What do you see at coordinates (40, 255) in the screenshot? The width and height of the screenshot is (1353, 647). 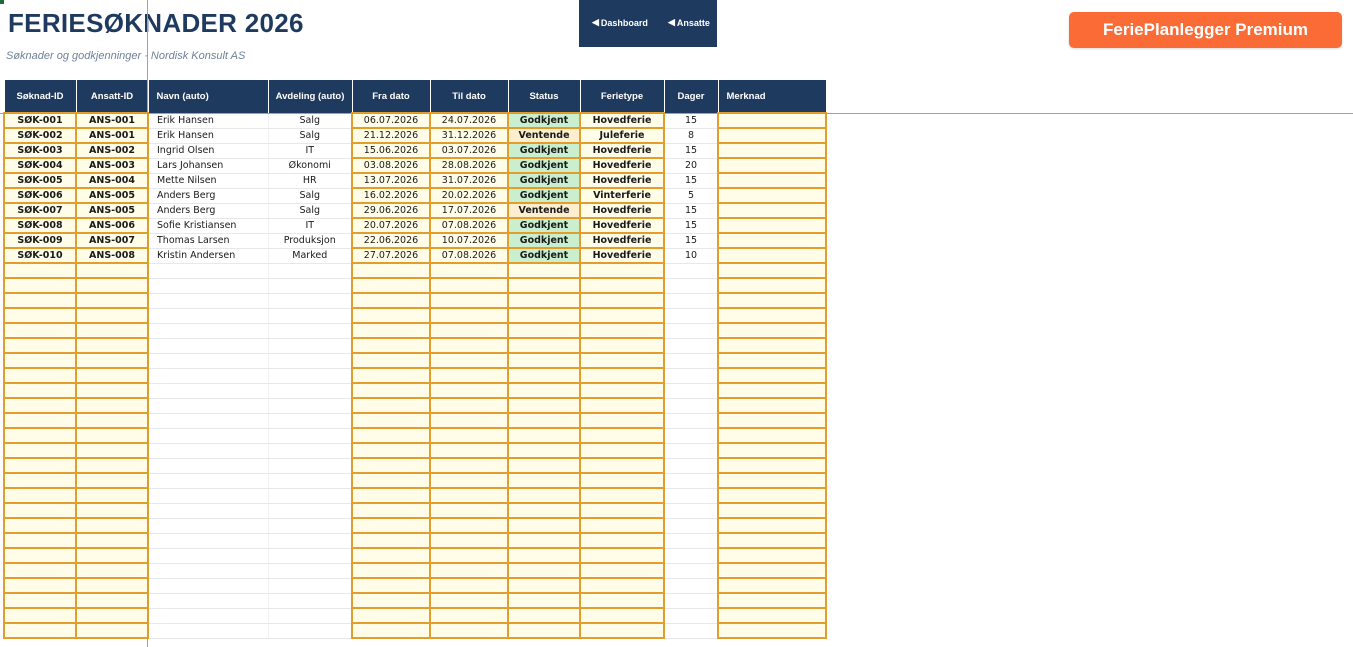 I see `cell-soknad-id: SØK-010` at bounding box center [40, 255].